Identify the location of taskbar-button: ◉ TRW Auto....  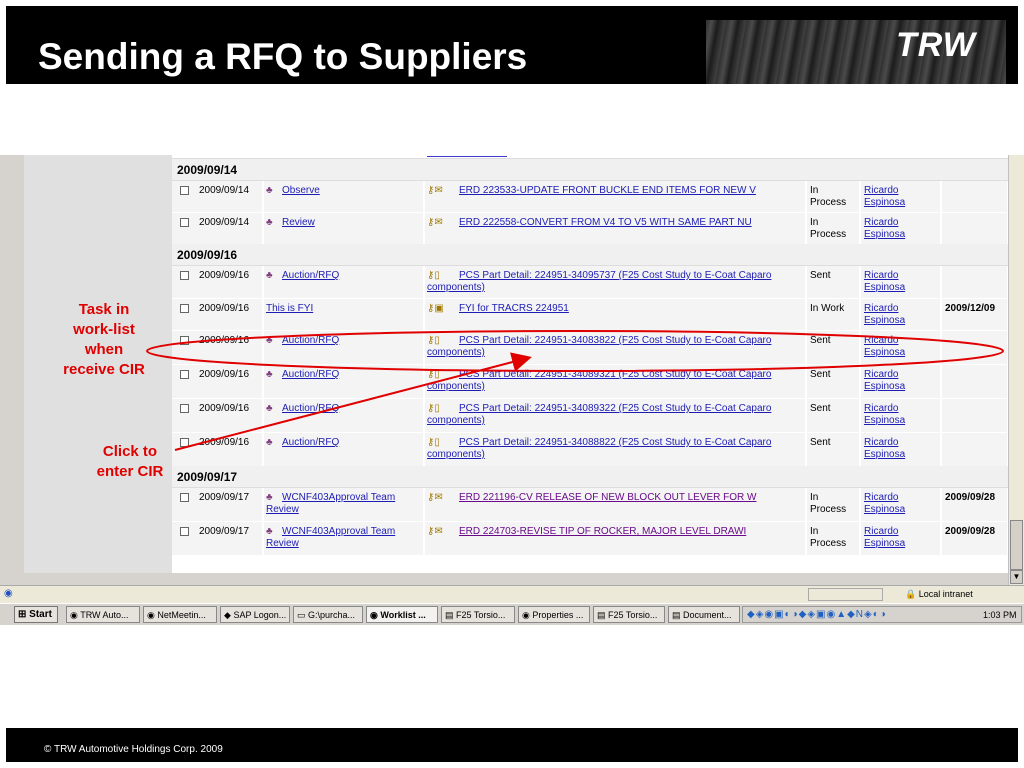
(103, 614).